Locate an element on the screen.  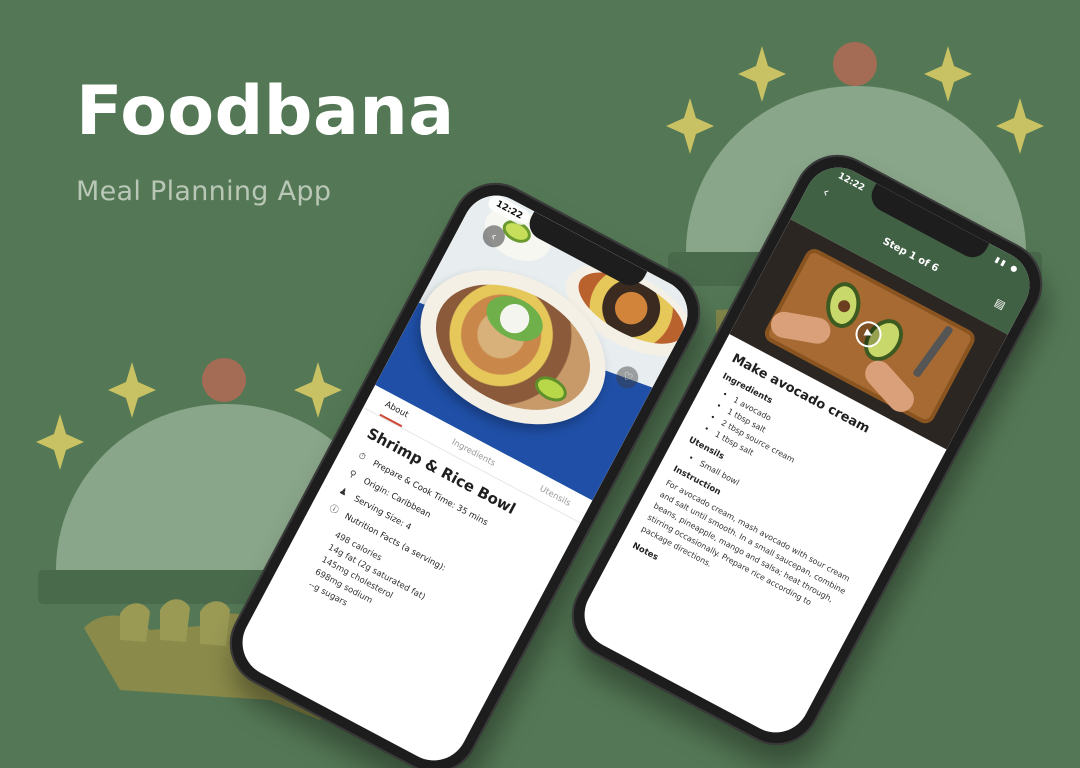
heart-icon: ♡ is located at coordinates (627, 376).